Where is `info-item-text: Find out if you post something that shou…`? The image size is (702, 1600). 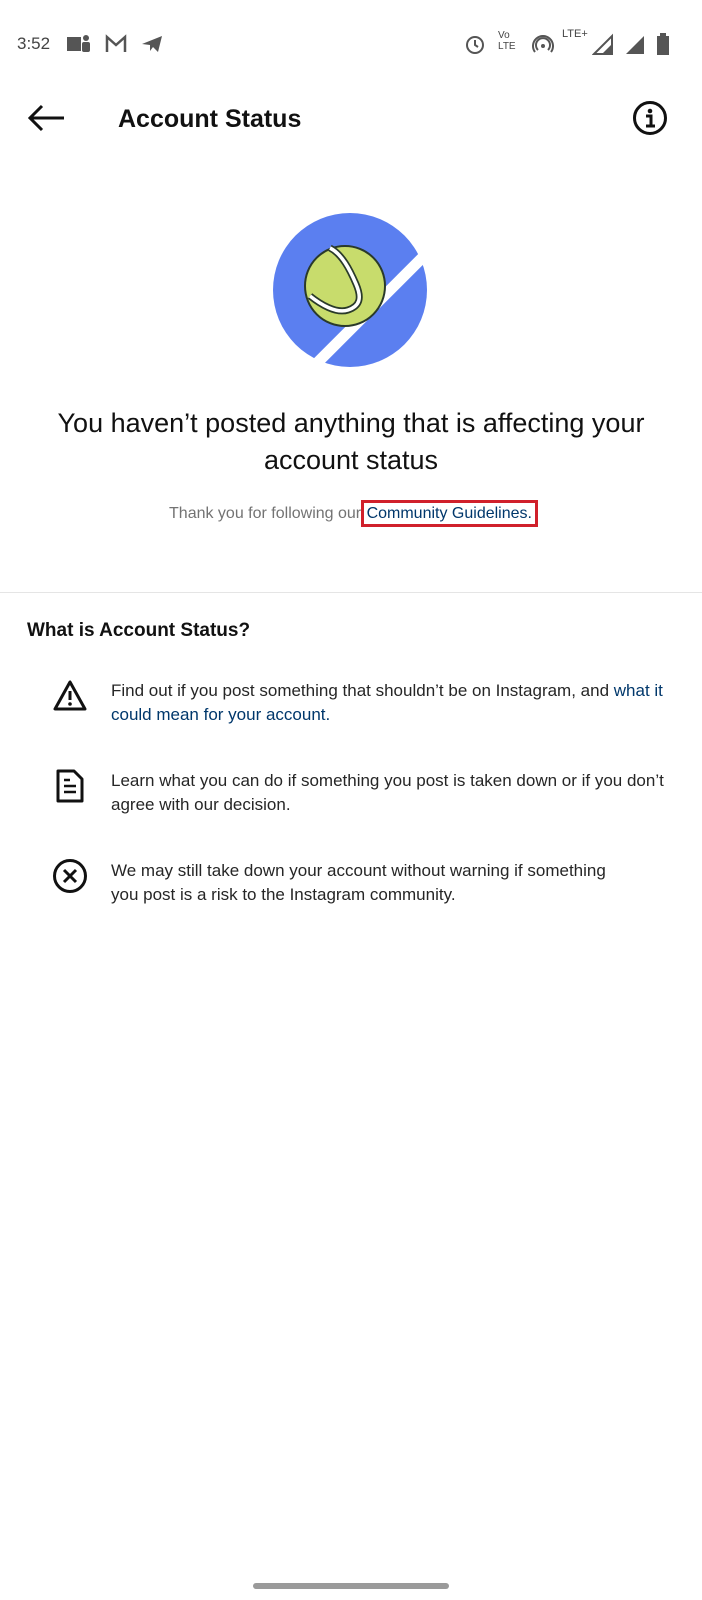
info-item-text: Find out if you post something that shou… is located at coordinates (362, 690).